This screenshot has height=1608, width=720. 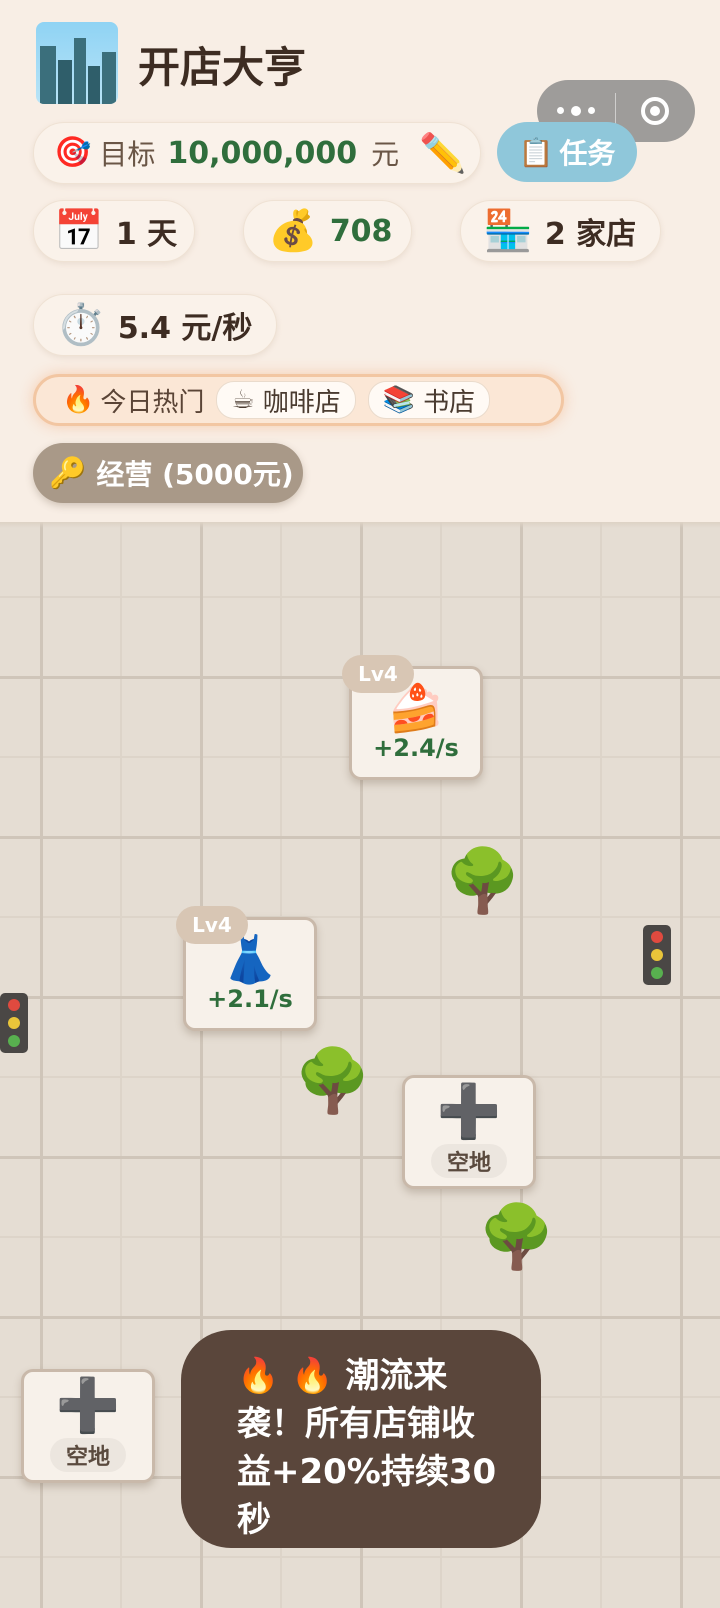 What do you see at coordinates (449, 402) in the screenshot?
I see `hot-chip-label: 书店` at bounding box center [449, 402].